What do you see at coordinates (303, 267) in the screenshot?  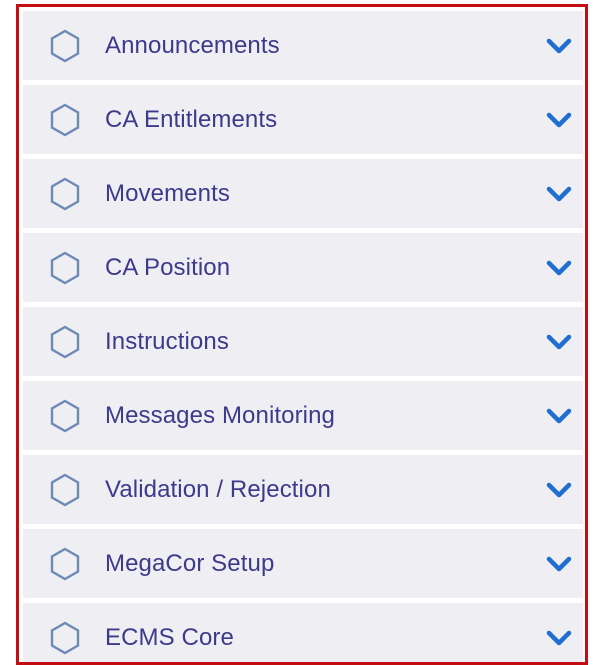 I see `menu-item-ca-position: CA Position` at bounding box center [303, 267].